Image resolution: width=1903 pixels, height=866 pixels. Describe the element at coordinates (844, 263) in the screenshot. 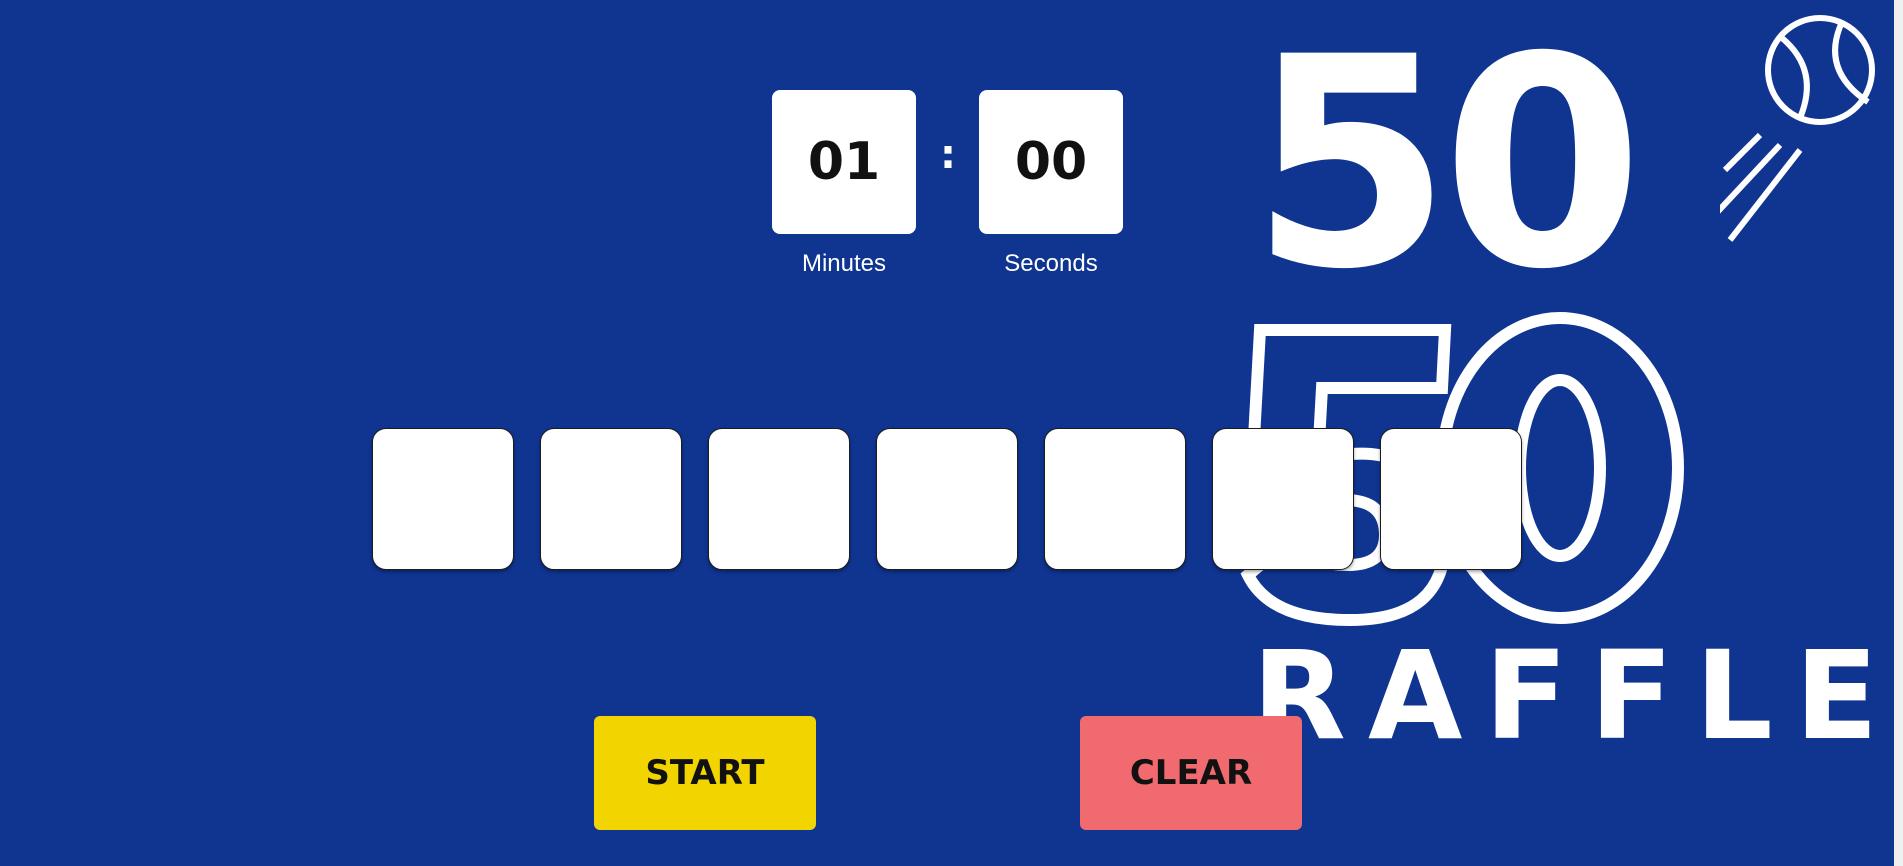

I see `minutes-label: Minutes` at that location.